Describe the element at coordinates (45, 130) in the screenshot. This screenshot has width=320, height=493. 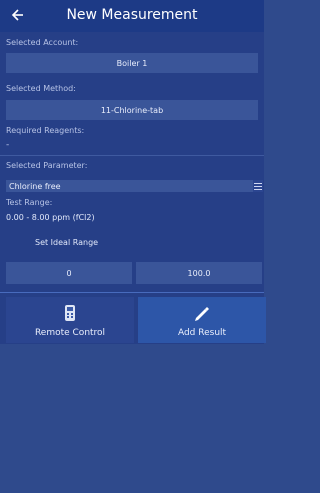
I see `reagents-label: Required Reagents:` at that location.